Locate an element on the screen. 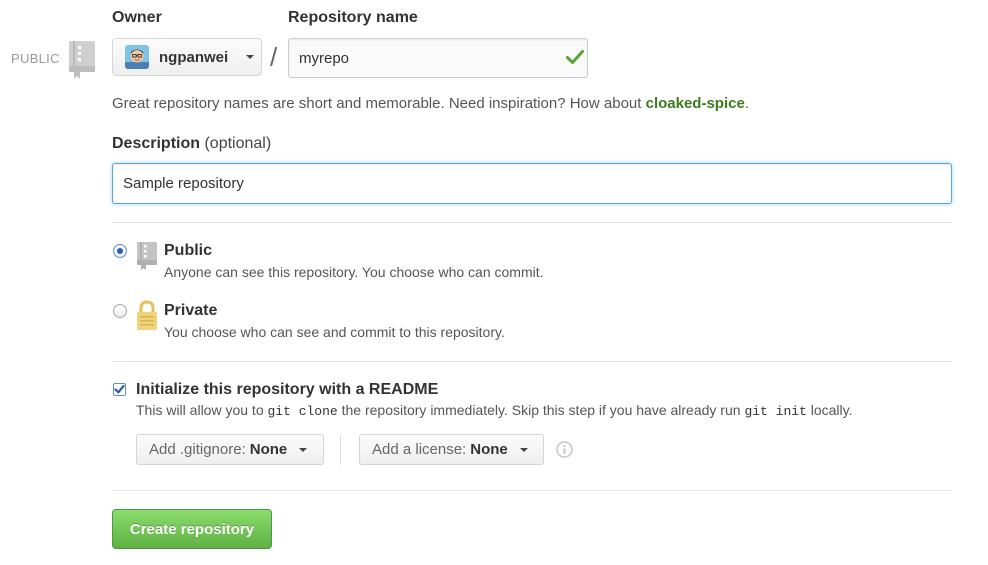 The image size is (988, 565). description-label: Description (optional) is located at coordinates (191, 144).